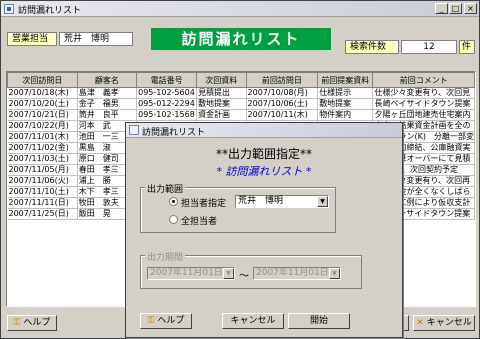 The image size is (480, 339). Describe the element at coordinates (282, 104) in the screenshot. I see `table-cell: 2007/10/06(土)` at that location.